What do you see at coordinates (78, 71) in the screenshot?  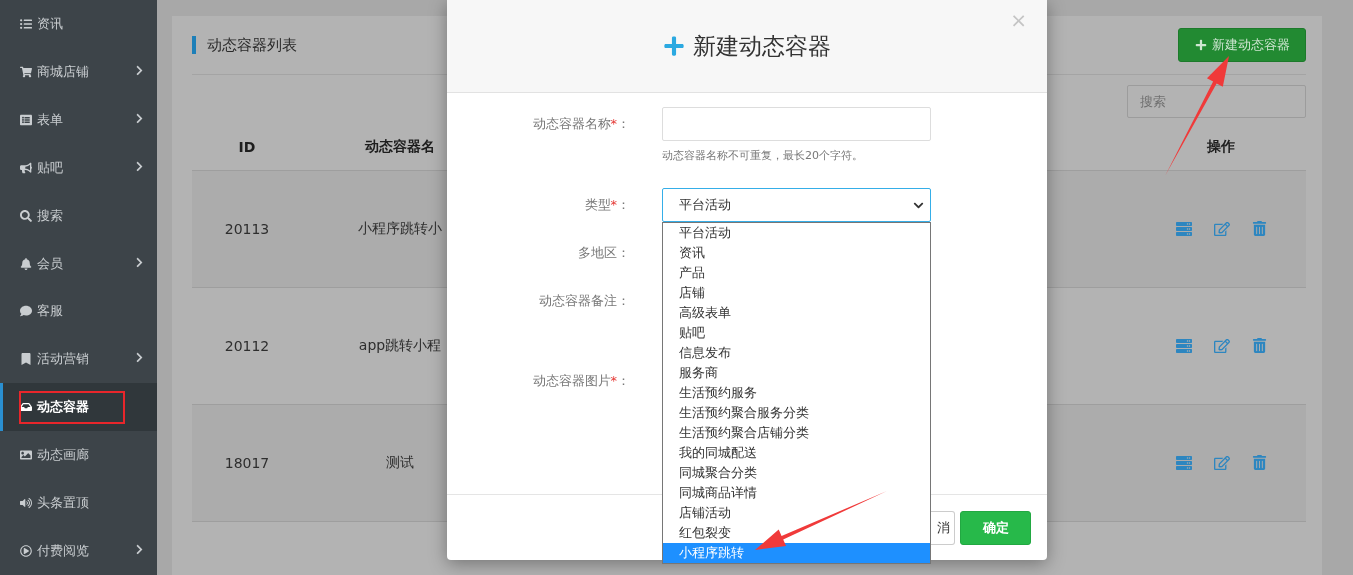 I see `sidebar-item: 商城店铺` at bounding box center [78, 71].